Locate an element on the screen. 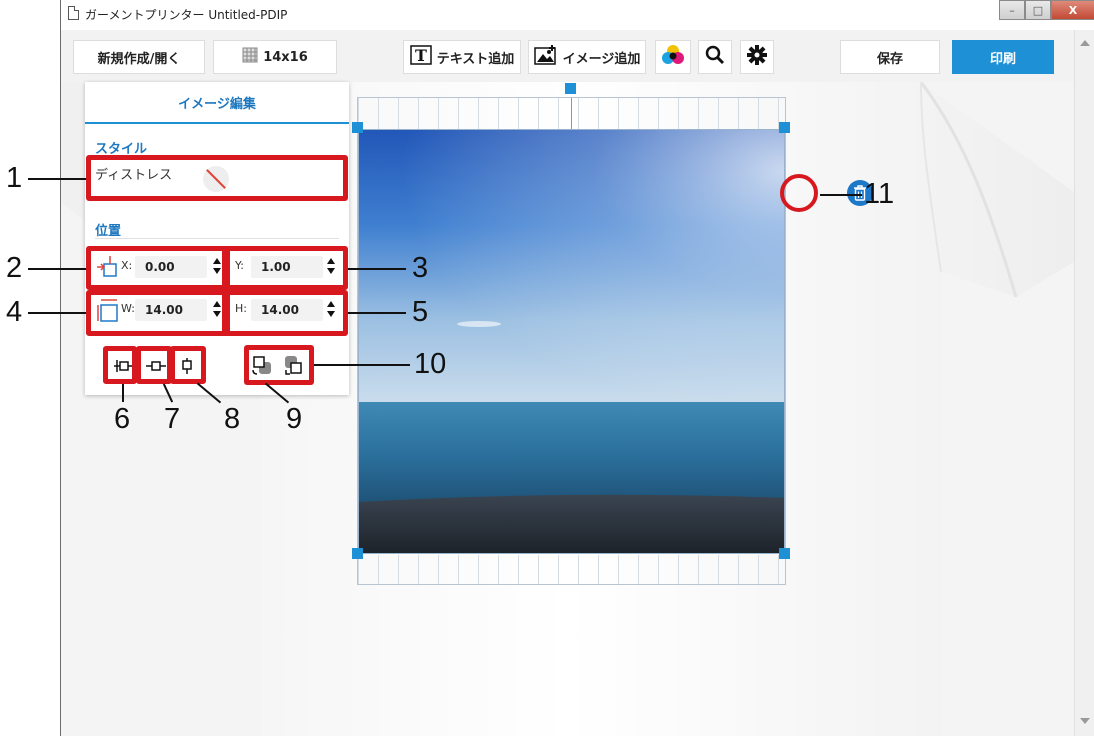 Image resolution: width=1094 pixels, height=736 pixels. maximize-button: □ is located at coordinates (1038, 10).